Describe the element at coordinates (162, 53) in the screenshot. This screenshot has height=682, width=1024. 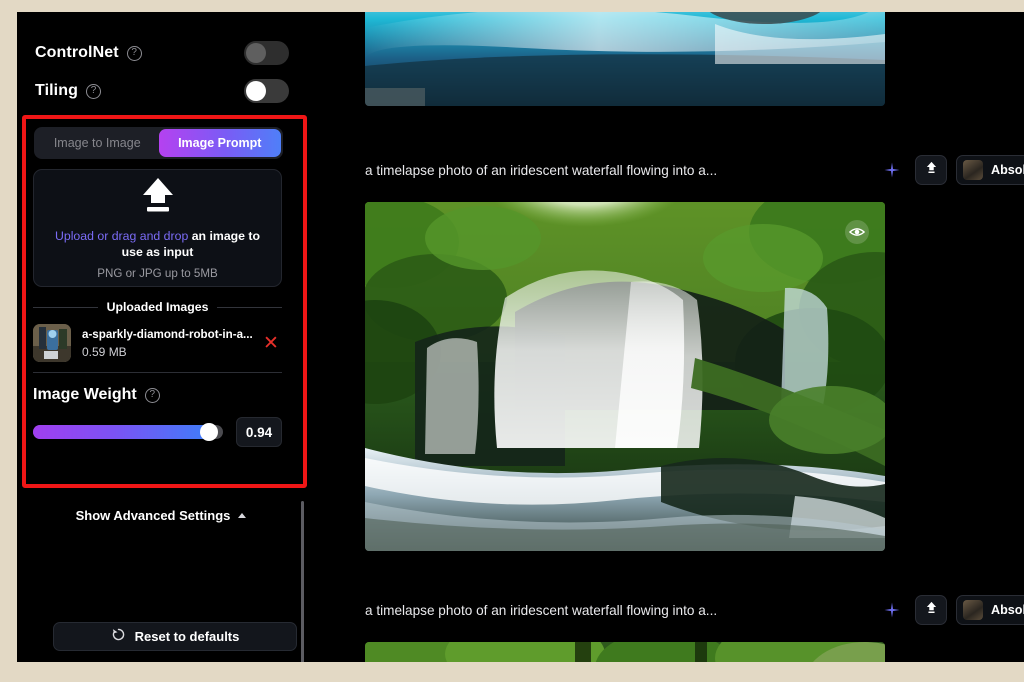
I see `setting-row-controlnet: ControlNet ?` at that location.